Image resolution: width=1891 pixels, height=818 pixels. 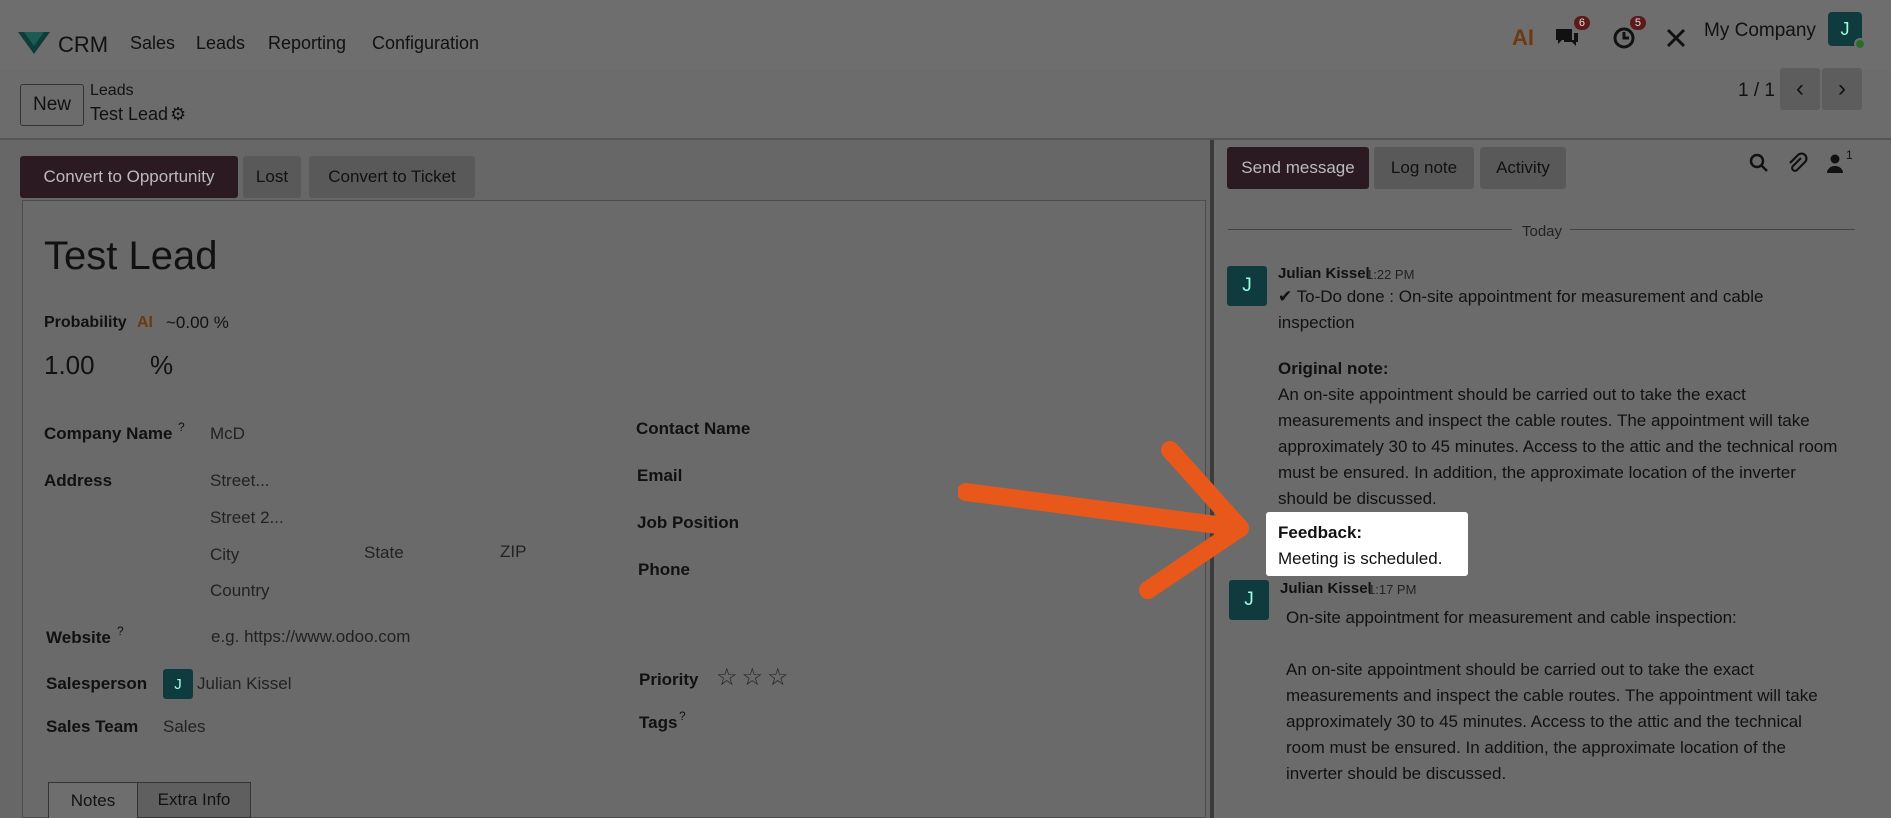 What do you see at coordinates (1357, 498) in the screenshot?
I see `note-line: should be discussed.` at bounding box center [1357, 498].